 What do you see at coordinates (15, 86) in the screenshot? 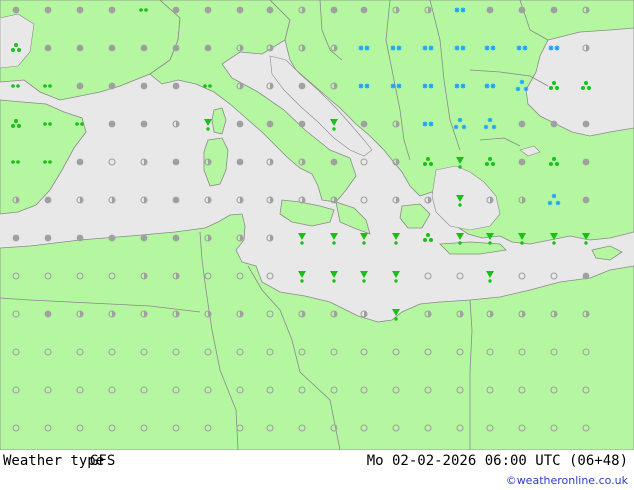
I see `drizzle-icon` at bounding box center [15, 86].